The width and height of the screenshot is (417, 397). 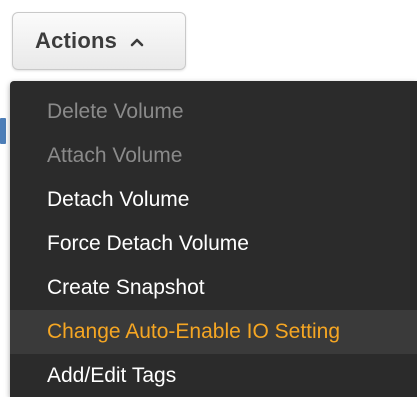 I want to click on menu-item-detach-volume: Detach Volume, so click(x=213, y=200).